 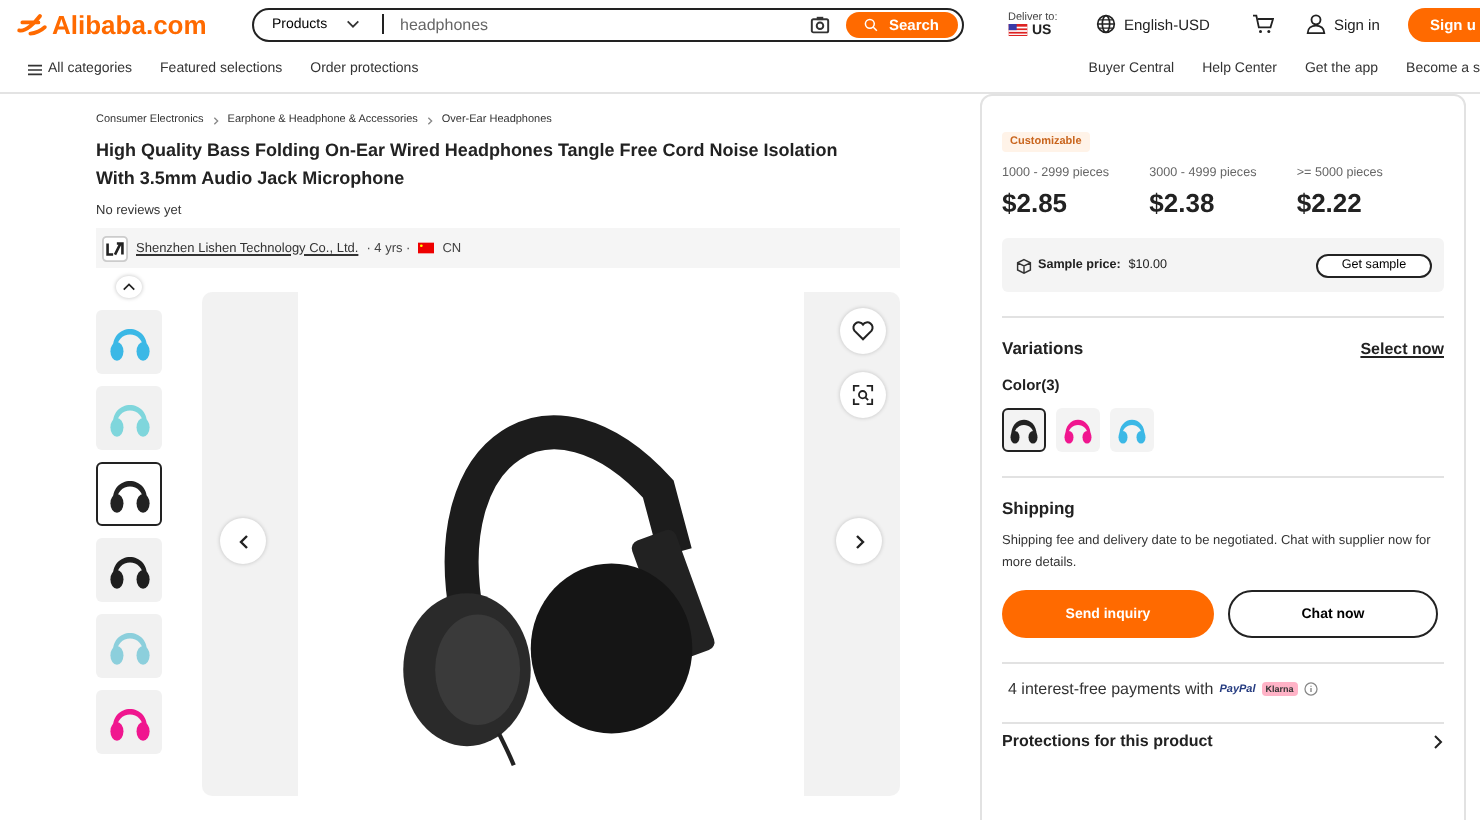 I want to click on cart-icon, so click(x=1262, y=24).